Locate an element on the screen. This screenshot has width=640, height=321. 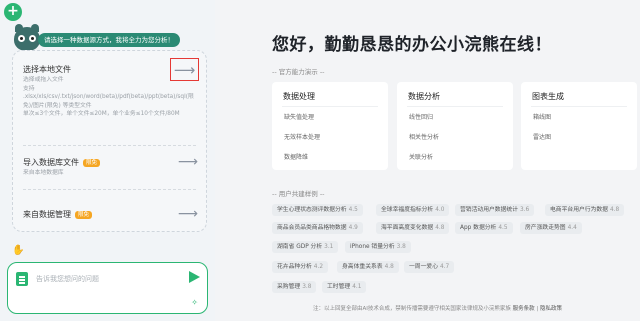
raccoon-mascot-icon is located at coordinates (27, 37).